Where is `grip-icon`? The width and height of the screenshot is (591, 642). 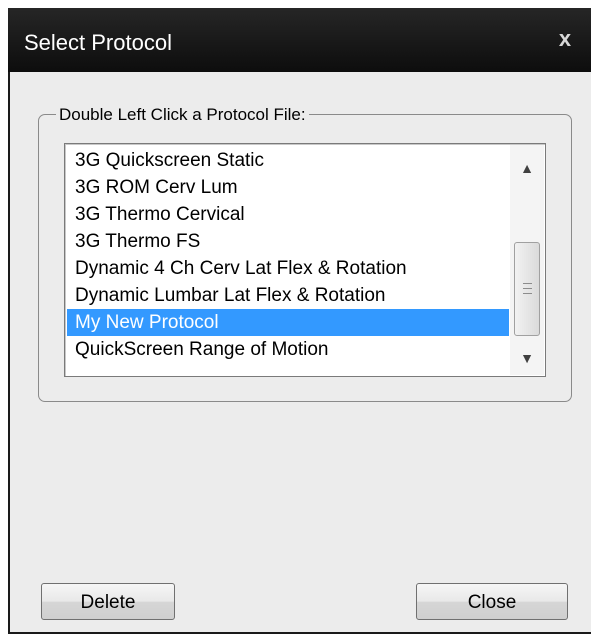 grip-icon is located at coordinates (527, 288).